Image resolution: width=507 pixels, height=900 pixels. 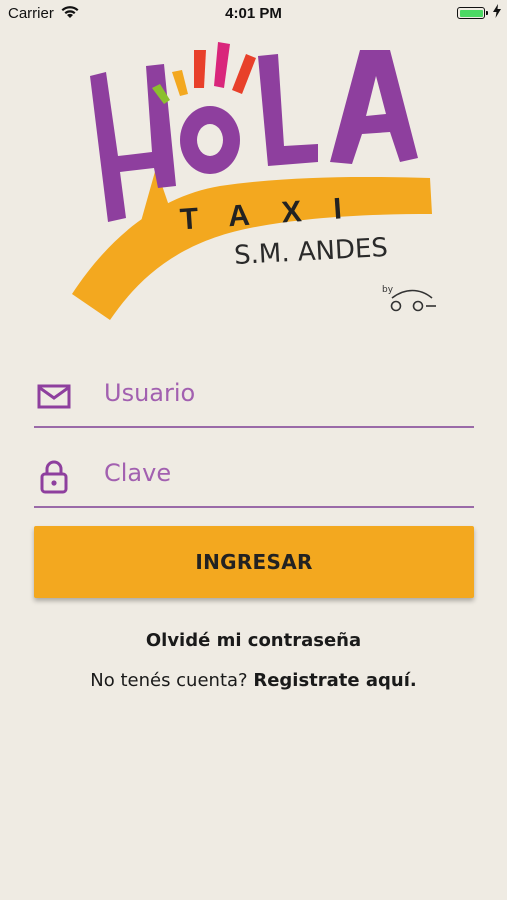 I want to click on logo-by-text: by, so click(x=388, y=290).